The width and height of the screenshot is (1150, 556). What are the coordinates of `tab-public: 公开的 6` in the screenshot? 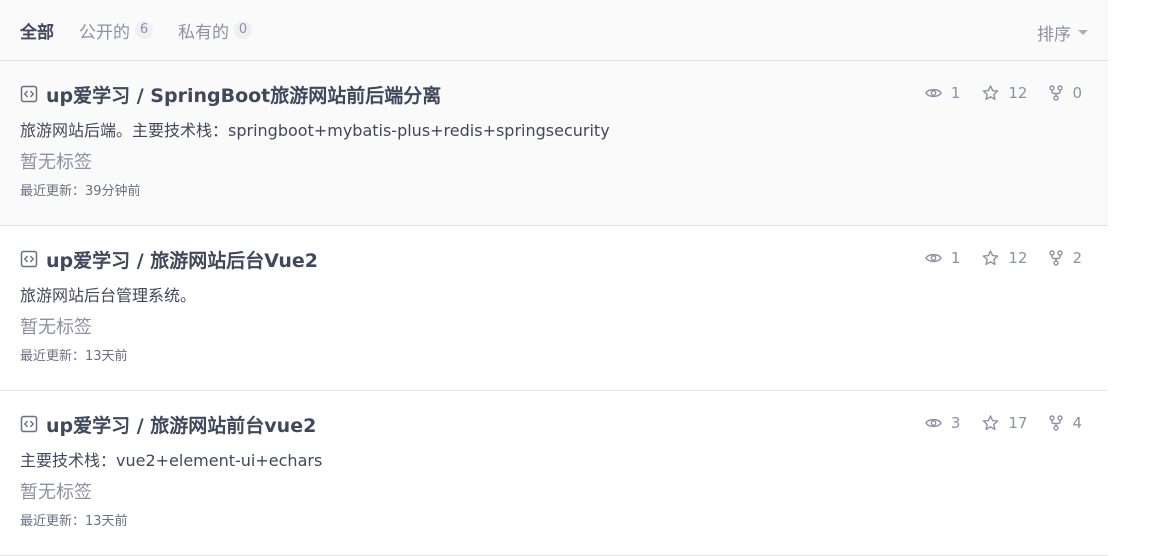 It's located at (116, 30).